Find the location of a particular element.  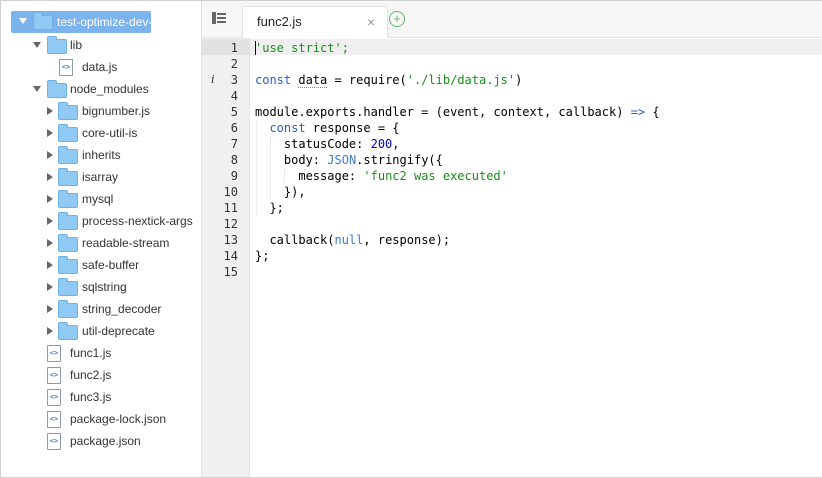

line-number: 5 is located at coordinates (234, 112).